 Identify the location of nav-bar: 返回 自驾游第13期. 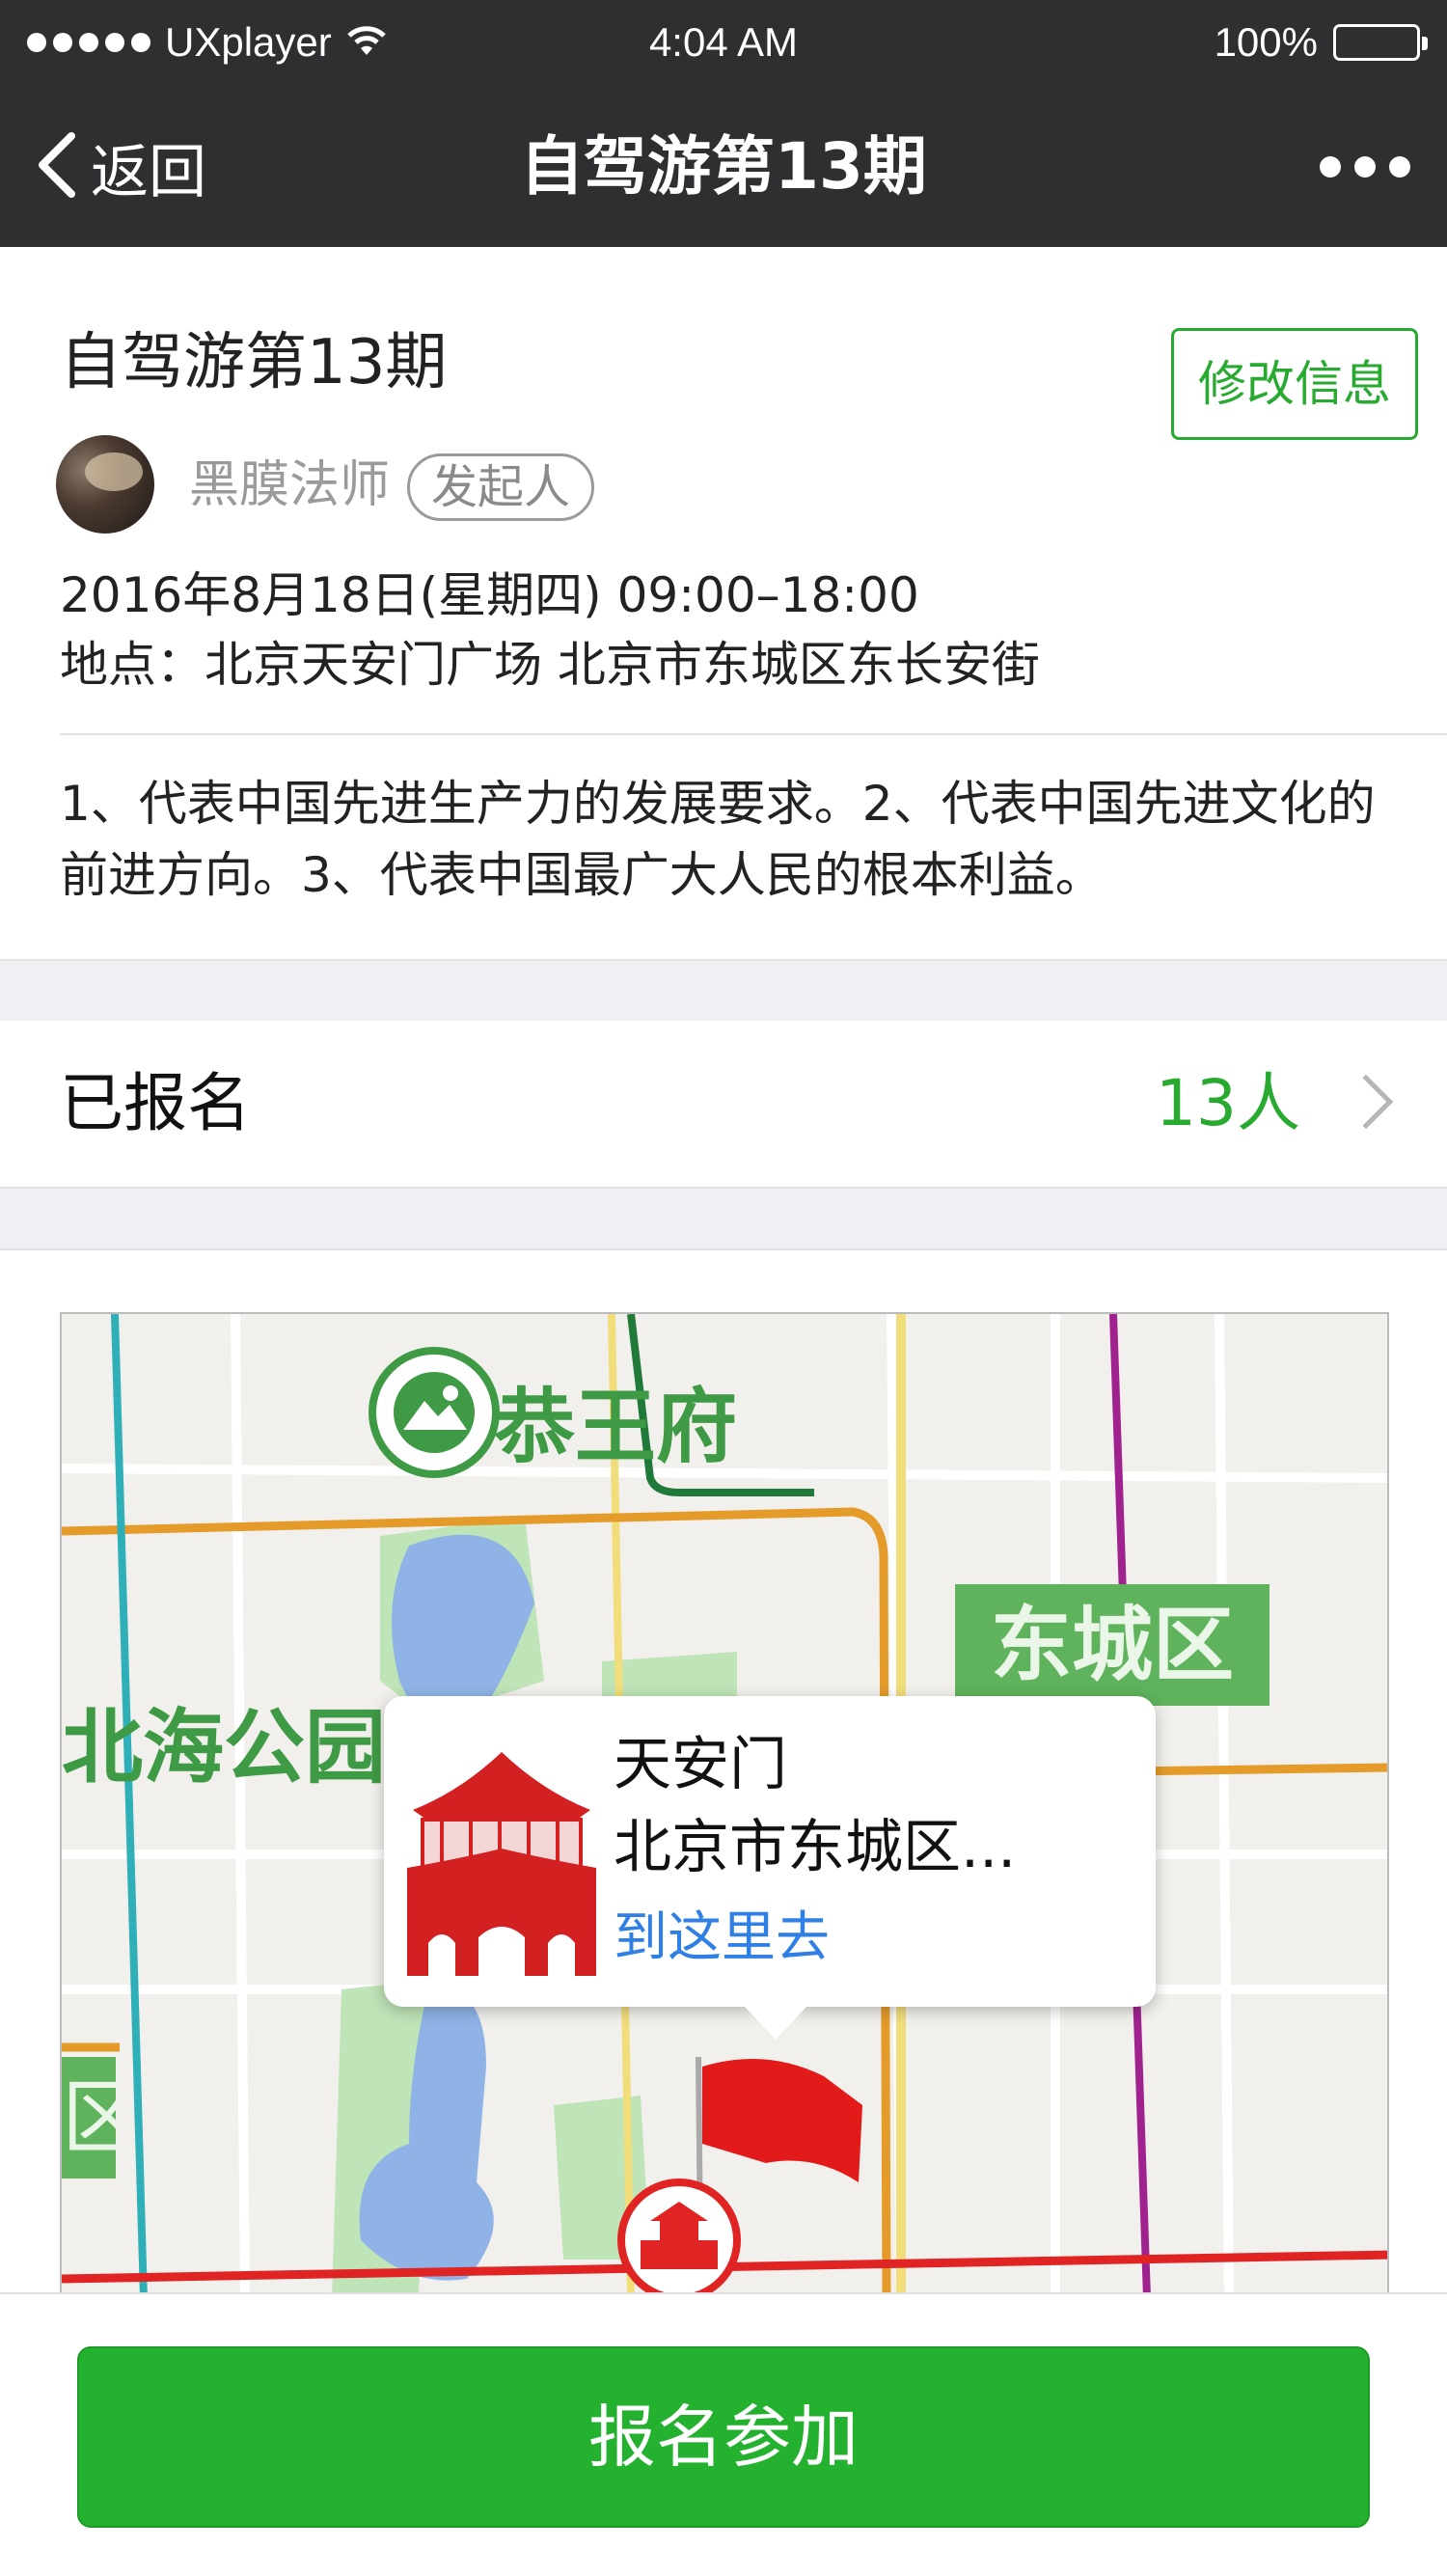
(723, 167).